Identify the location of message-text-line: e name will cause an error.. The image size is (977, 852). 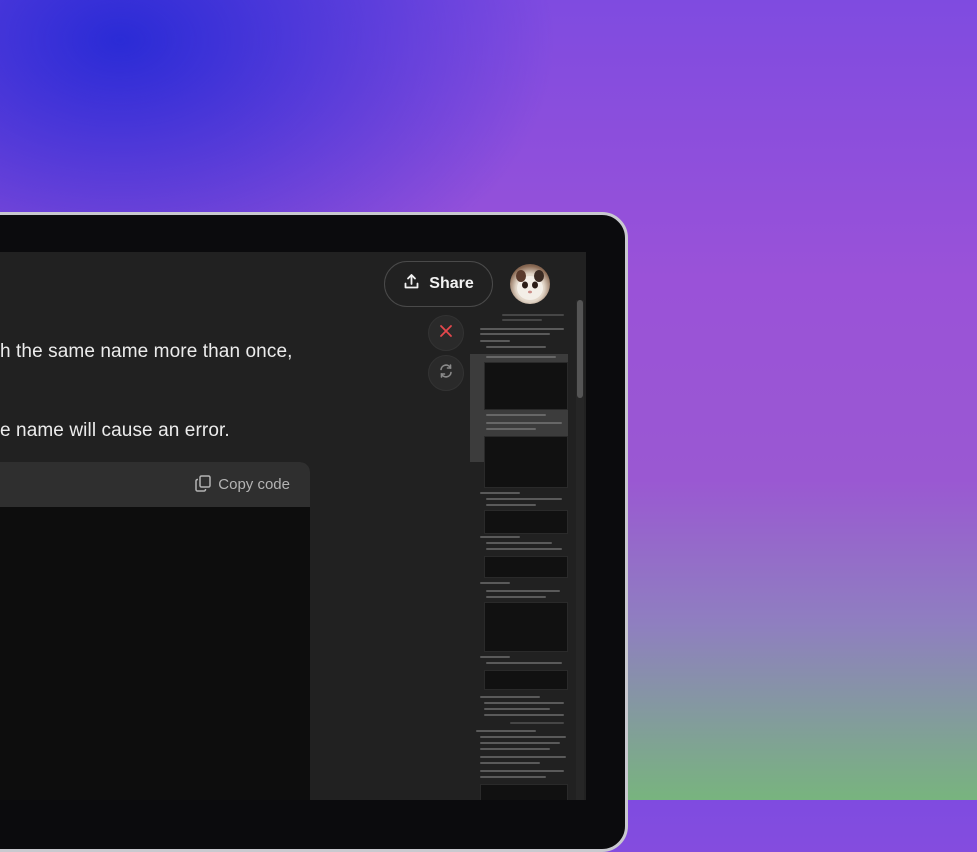
(115, 430).